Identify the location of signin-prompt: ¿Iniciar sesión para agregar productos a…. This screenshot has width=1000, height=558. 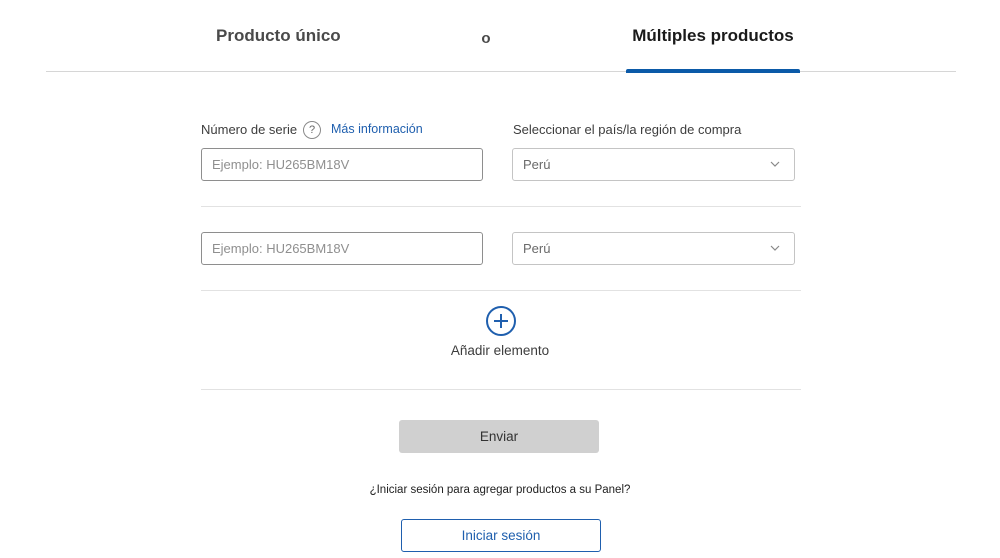
(500, 490).